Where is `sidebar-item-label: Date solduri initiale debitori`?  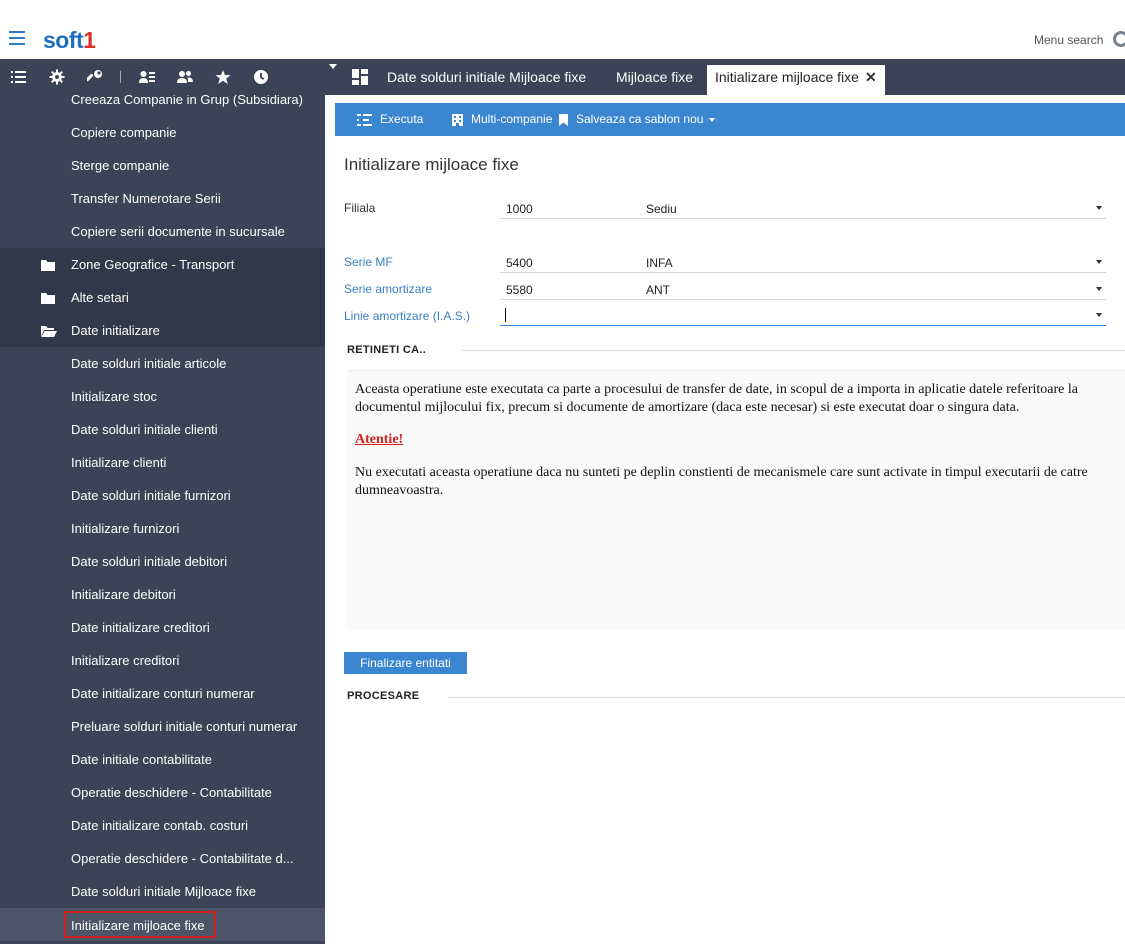 sidebar-item-label: Date solduri initiale debitori is located at coordinates (149, 561).